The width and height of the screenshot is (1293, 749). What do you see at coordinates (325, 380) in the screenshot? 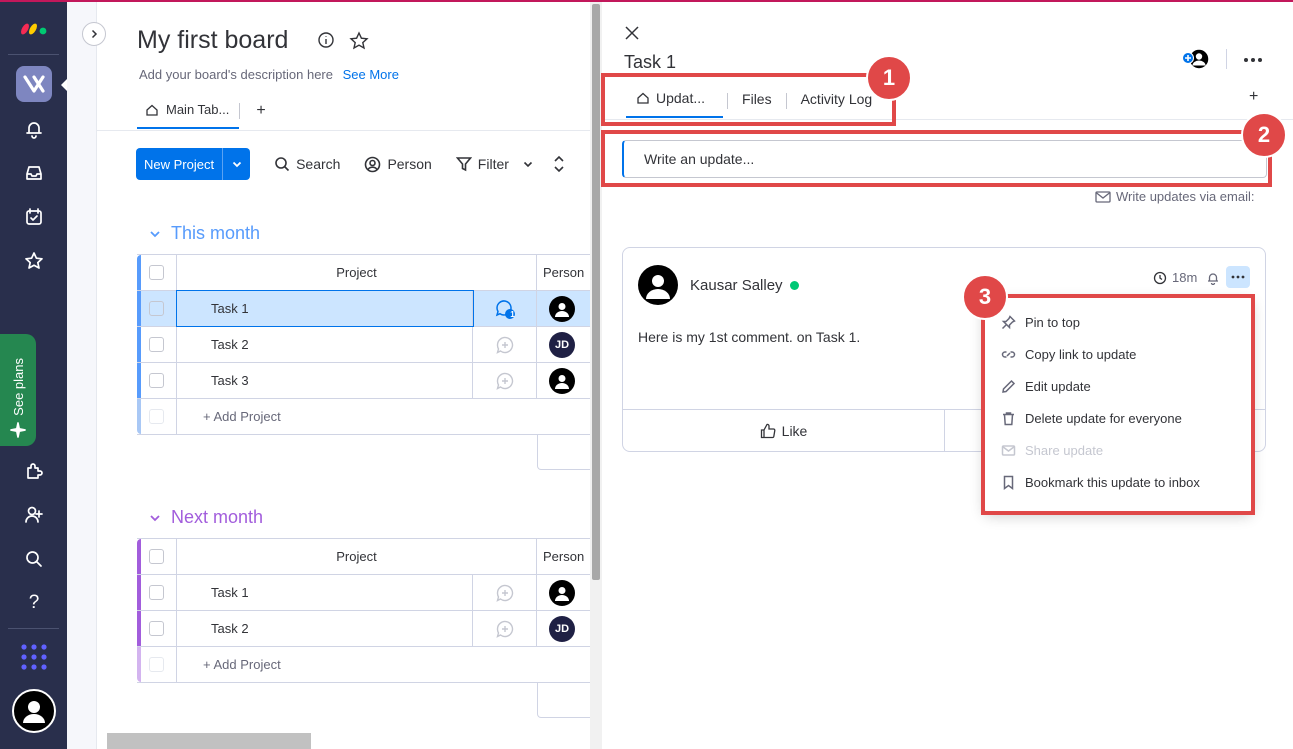
I see `item-name: Task 3` at bounding box center [325, 380].